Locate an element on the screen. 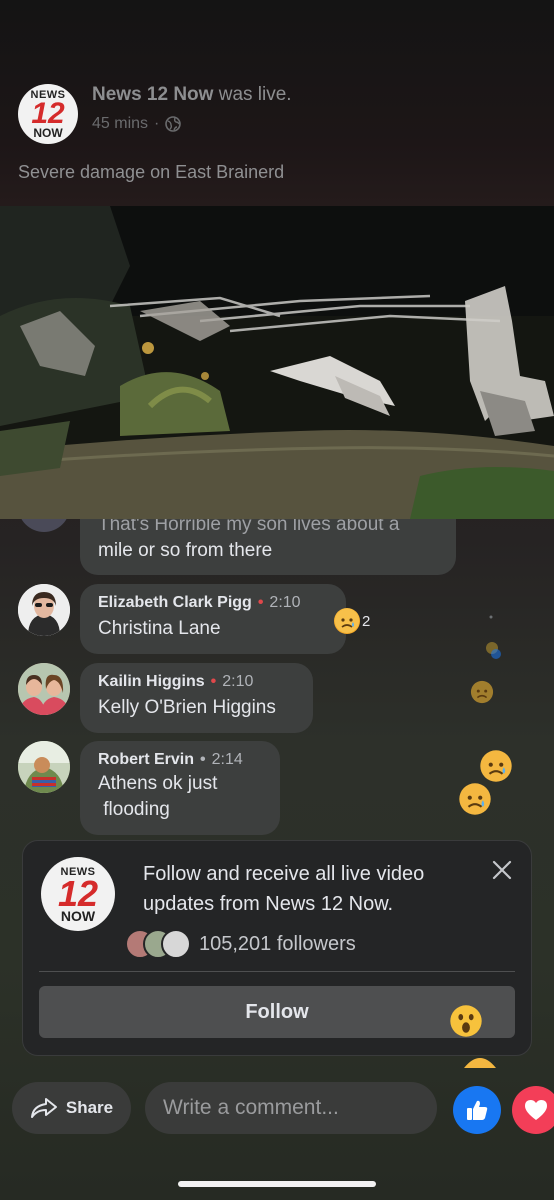 The image size is (554, 1200). divider is located at coordinates (277, 971).